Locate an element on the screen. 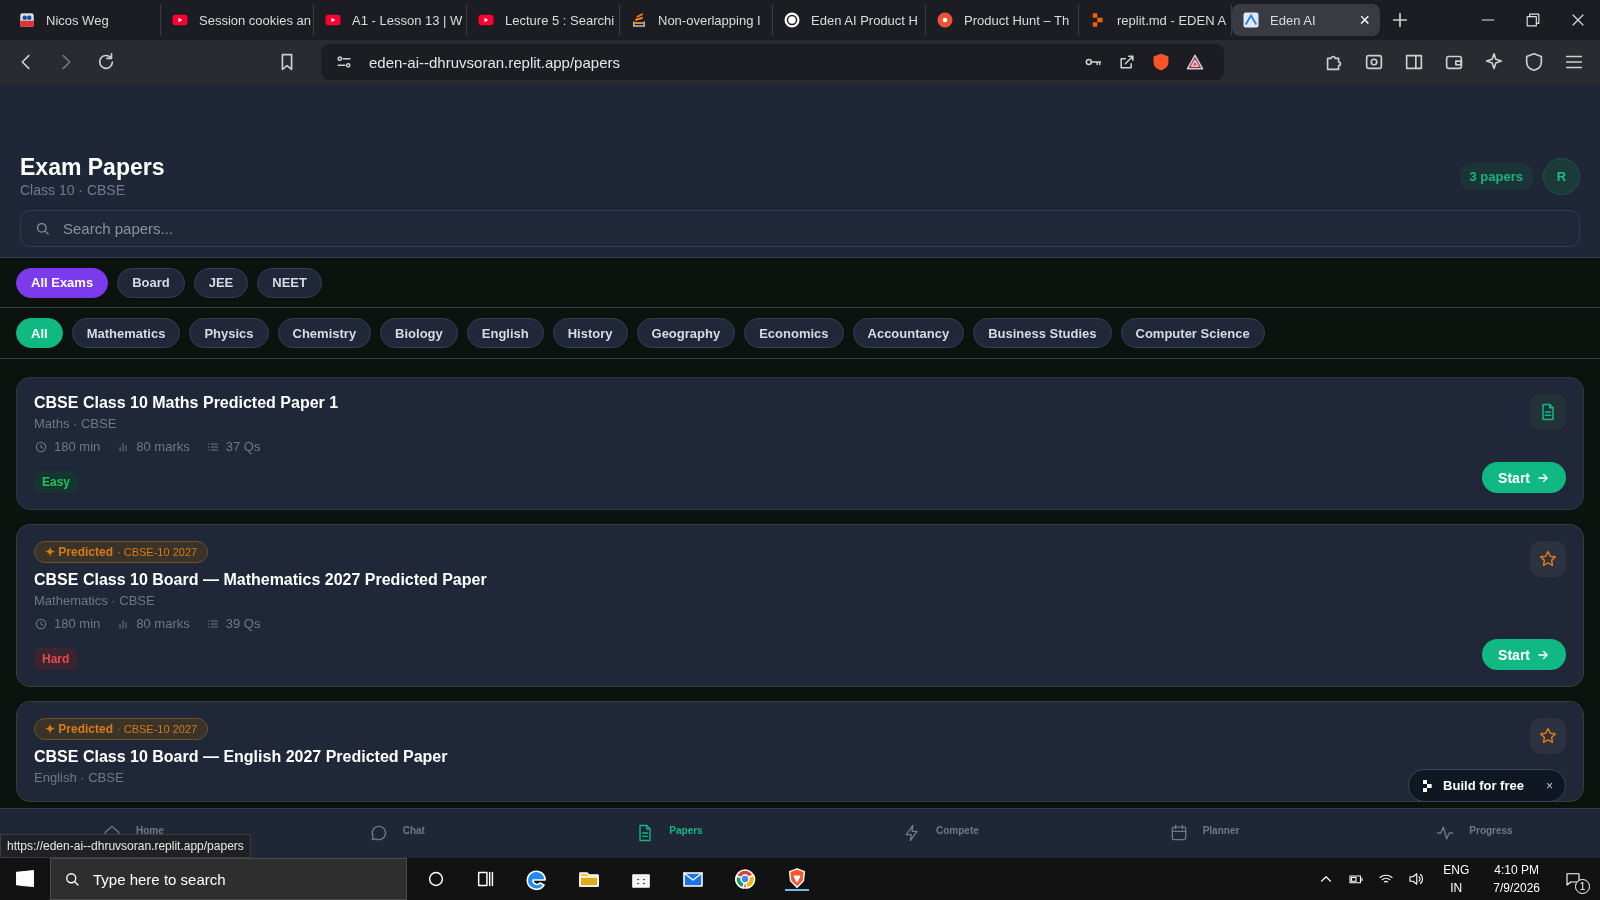 This screenshot has height=900, width=1600. share-icon is located at coordinates (1127, 62).